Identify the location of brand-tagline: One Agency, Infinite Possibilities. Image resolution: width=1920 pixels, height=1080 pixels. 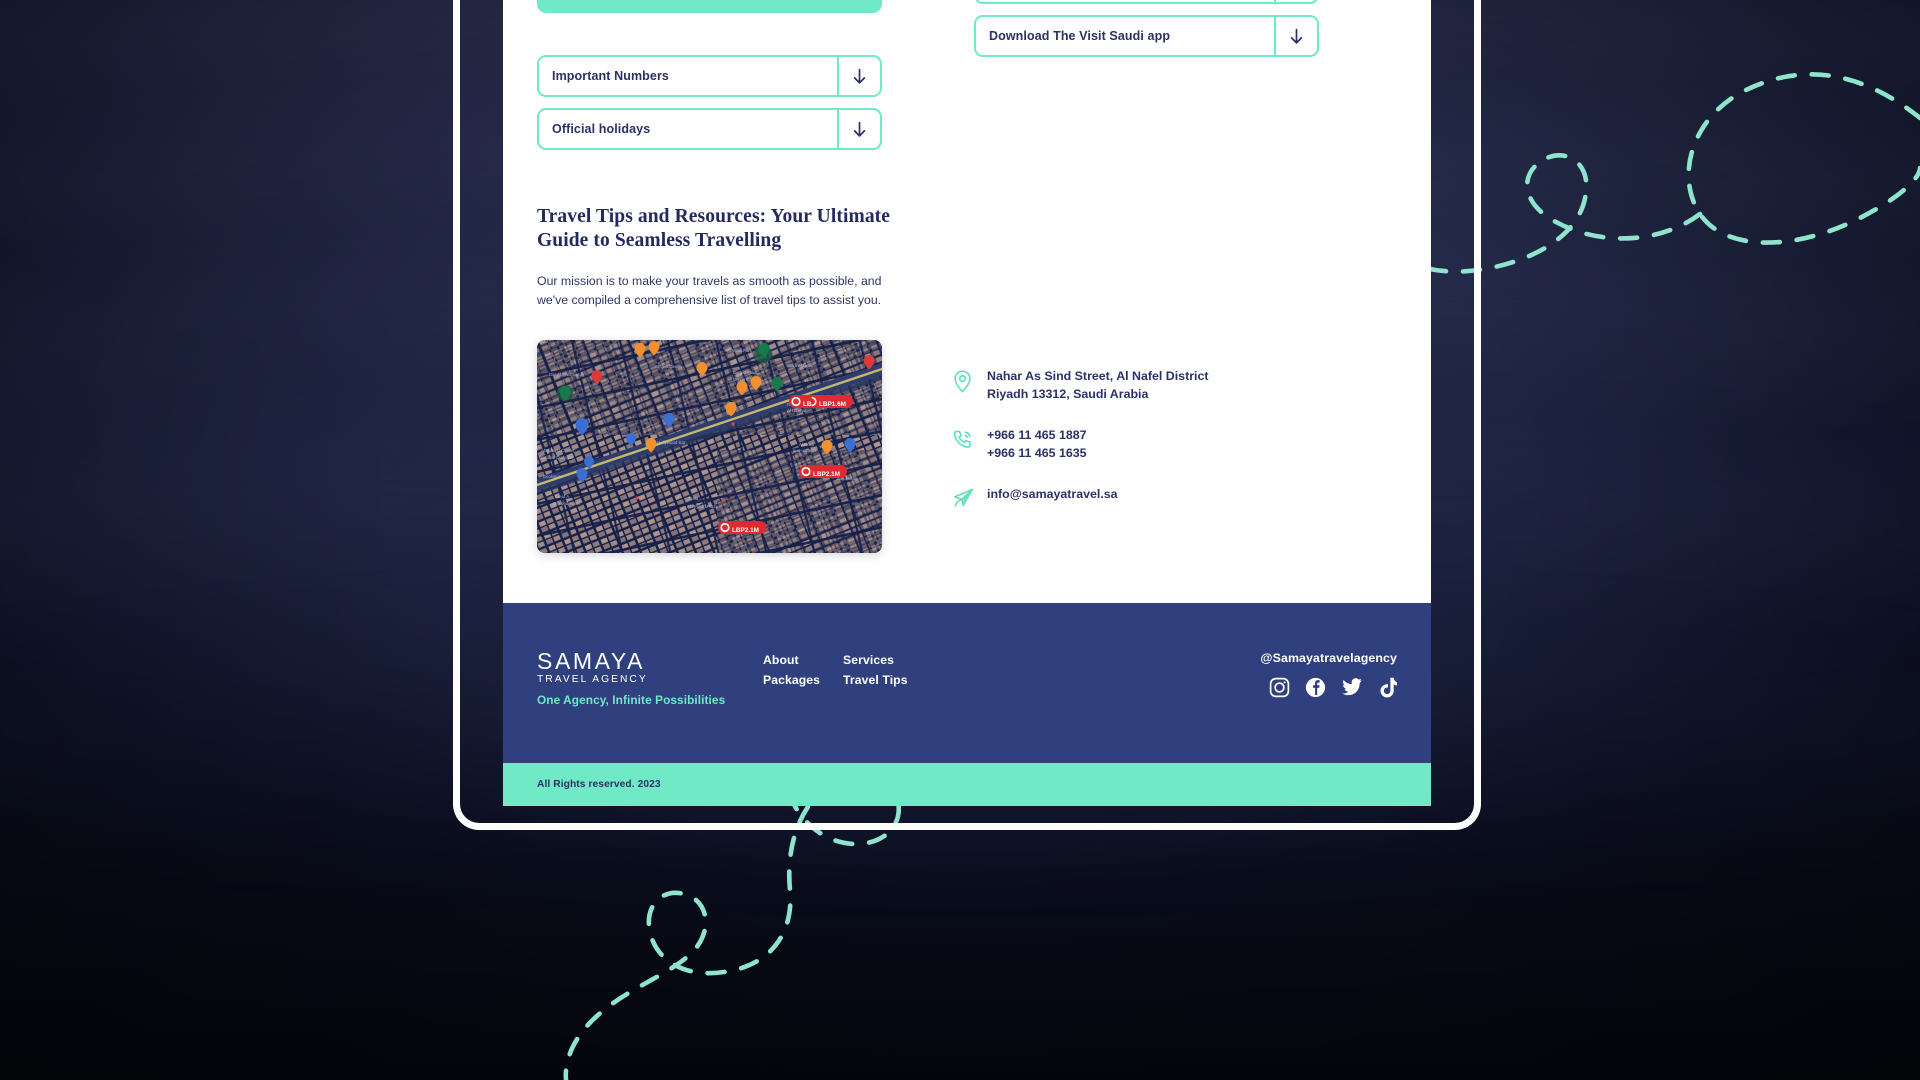
(631, 700).